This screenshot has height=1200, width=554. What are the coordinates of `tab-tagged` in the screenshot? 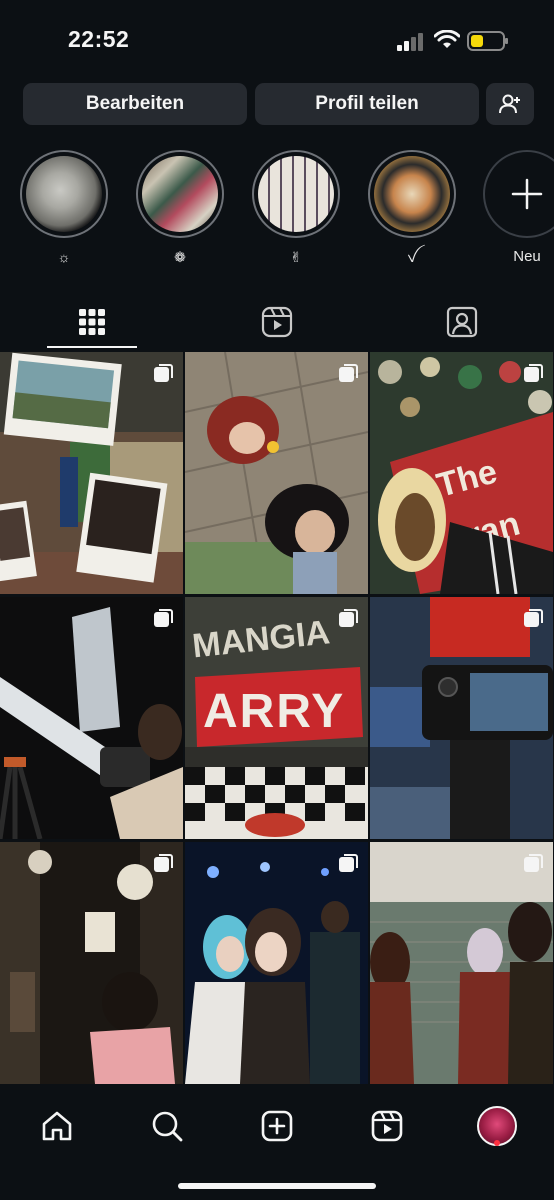 It's located at (462, 322).